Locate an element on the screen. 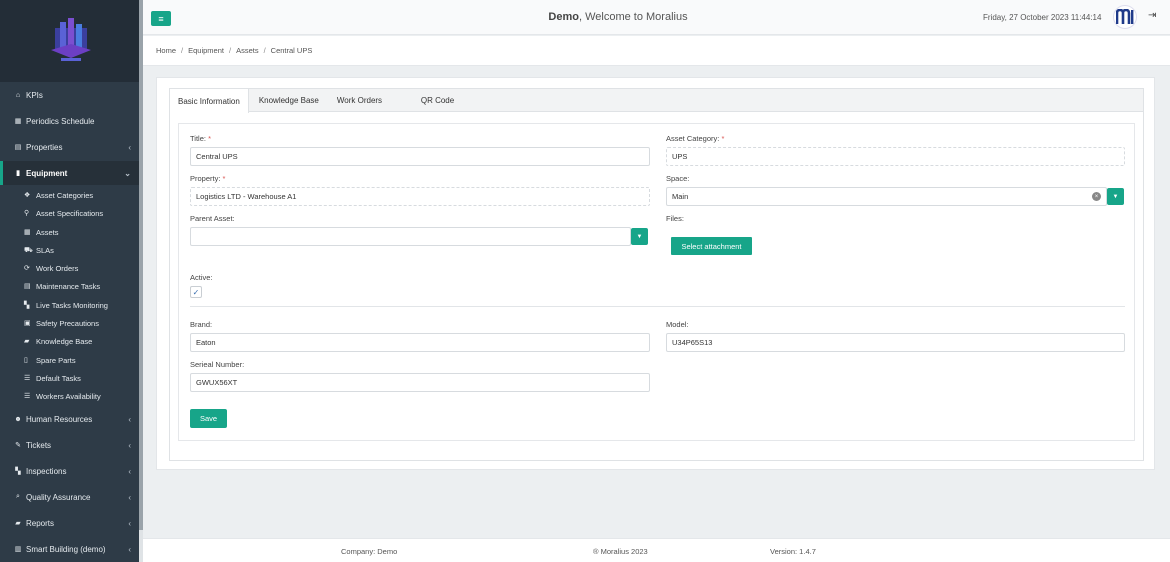  tab-basic-information: Basic Information is located at coordinates (209, 101).